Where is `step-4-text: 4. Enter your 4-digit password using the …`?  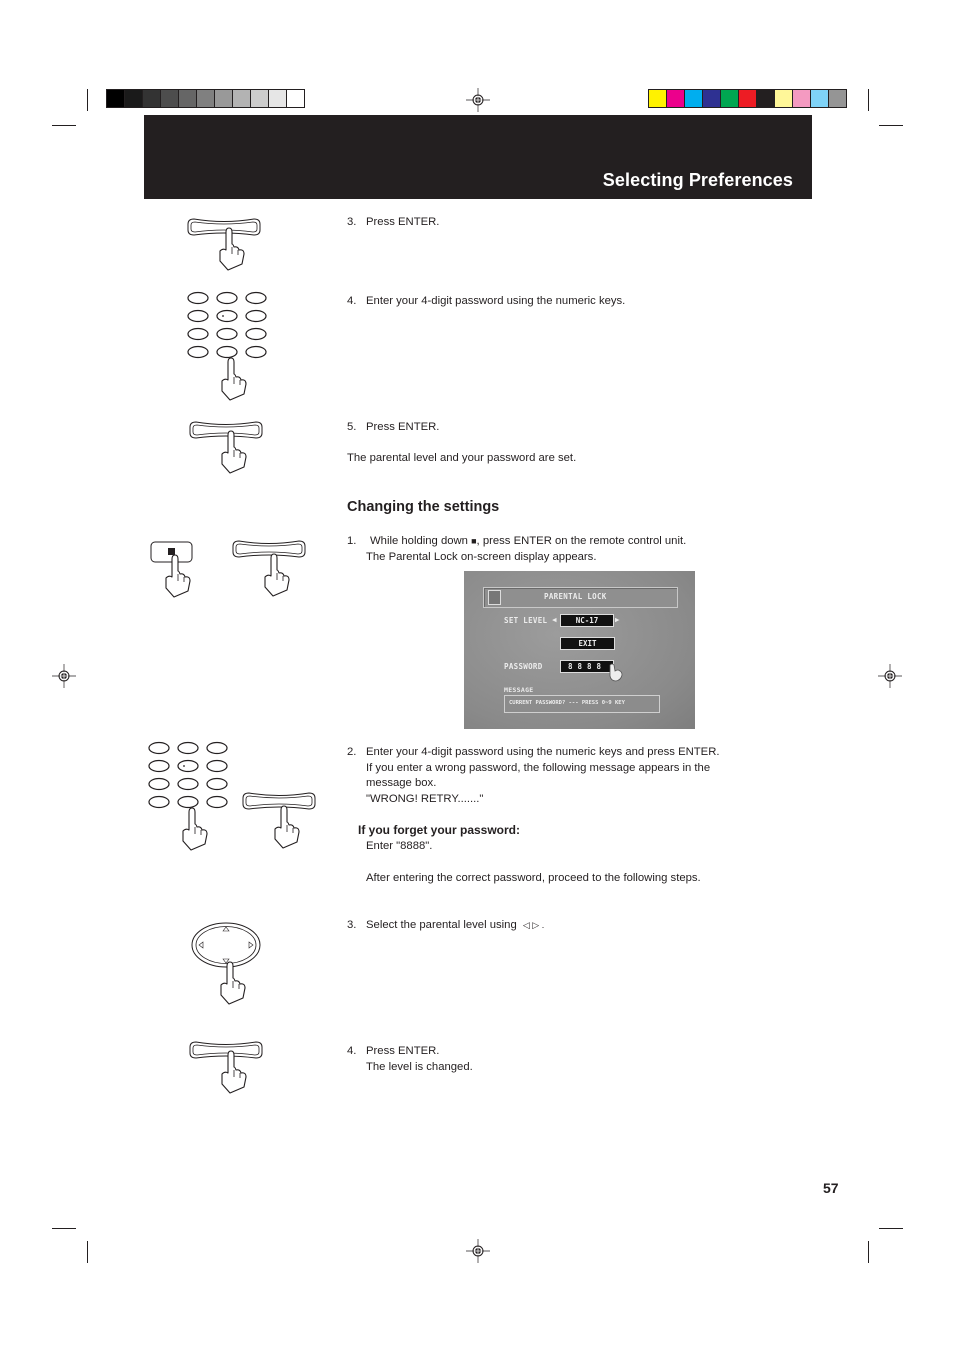
step-4-text: 4. Enter your 4-digit password using the … is located at coordinates (486, 301).